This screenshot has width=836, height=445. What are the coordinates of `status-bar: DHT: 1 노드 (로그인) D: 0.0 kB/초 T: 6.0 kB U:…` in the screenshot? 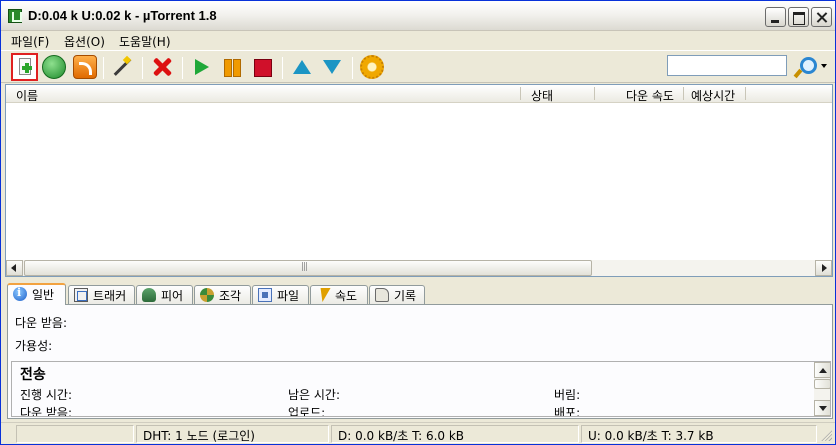 It's located at (418, 433).